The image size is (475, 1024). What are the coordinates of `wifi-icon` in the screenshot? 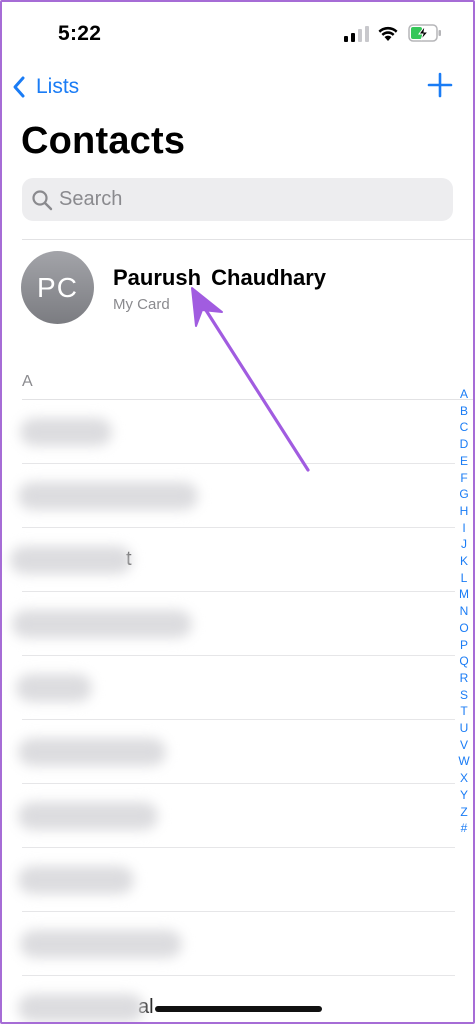 It's located at (388, 33).